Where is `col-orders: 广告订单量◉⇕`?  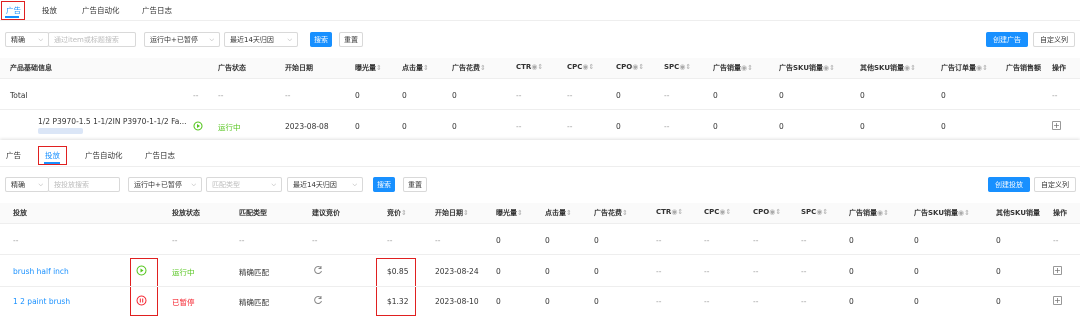
col-orders: 广告订单量◉⇕ is located at coordinates (964, 68).